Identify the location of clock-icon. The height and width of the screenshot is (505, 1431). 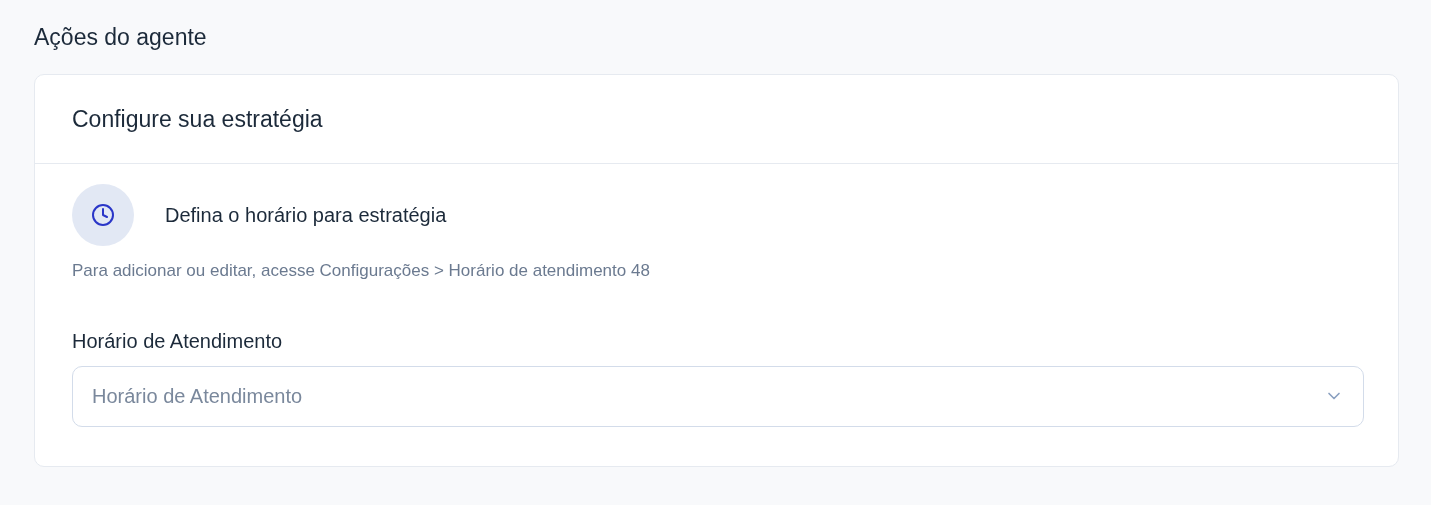
(103, 215).